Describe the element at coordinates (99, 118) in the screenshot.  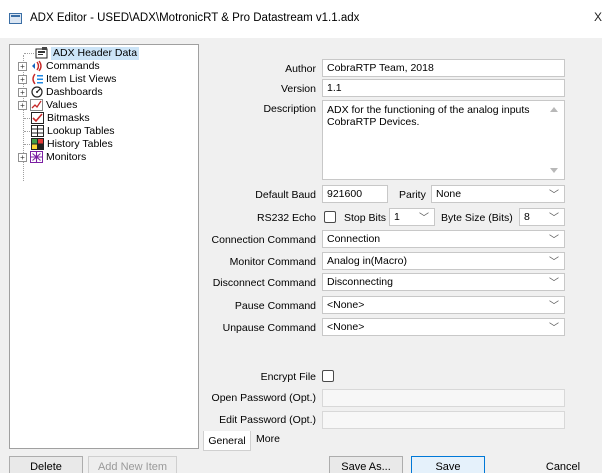
I see `tree-item-bitmasks: Bitmasks` at that location.